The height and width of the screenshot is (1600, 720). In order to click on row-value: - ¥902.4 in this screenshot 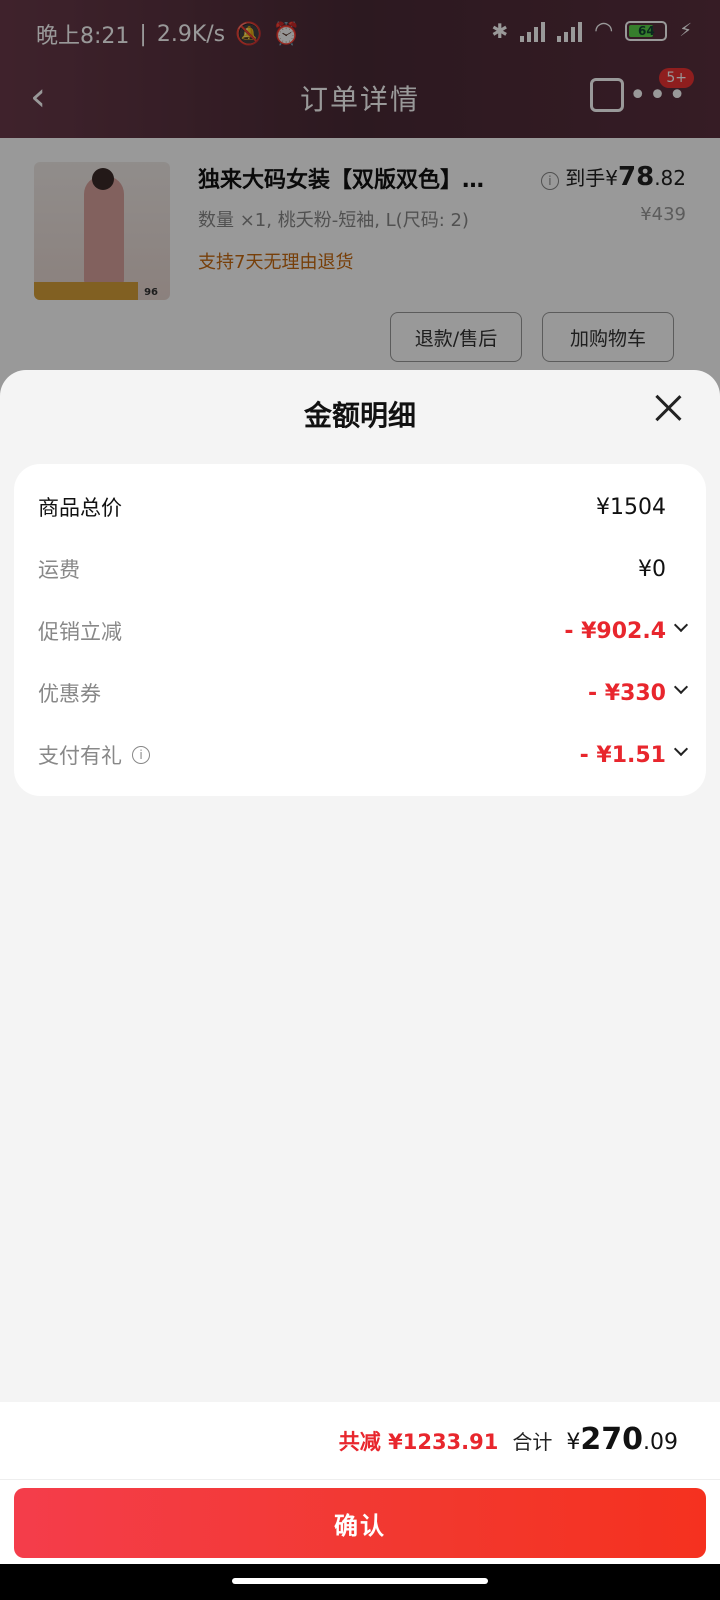, I will do `click(615, 631)`.